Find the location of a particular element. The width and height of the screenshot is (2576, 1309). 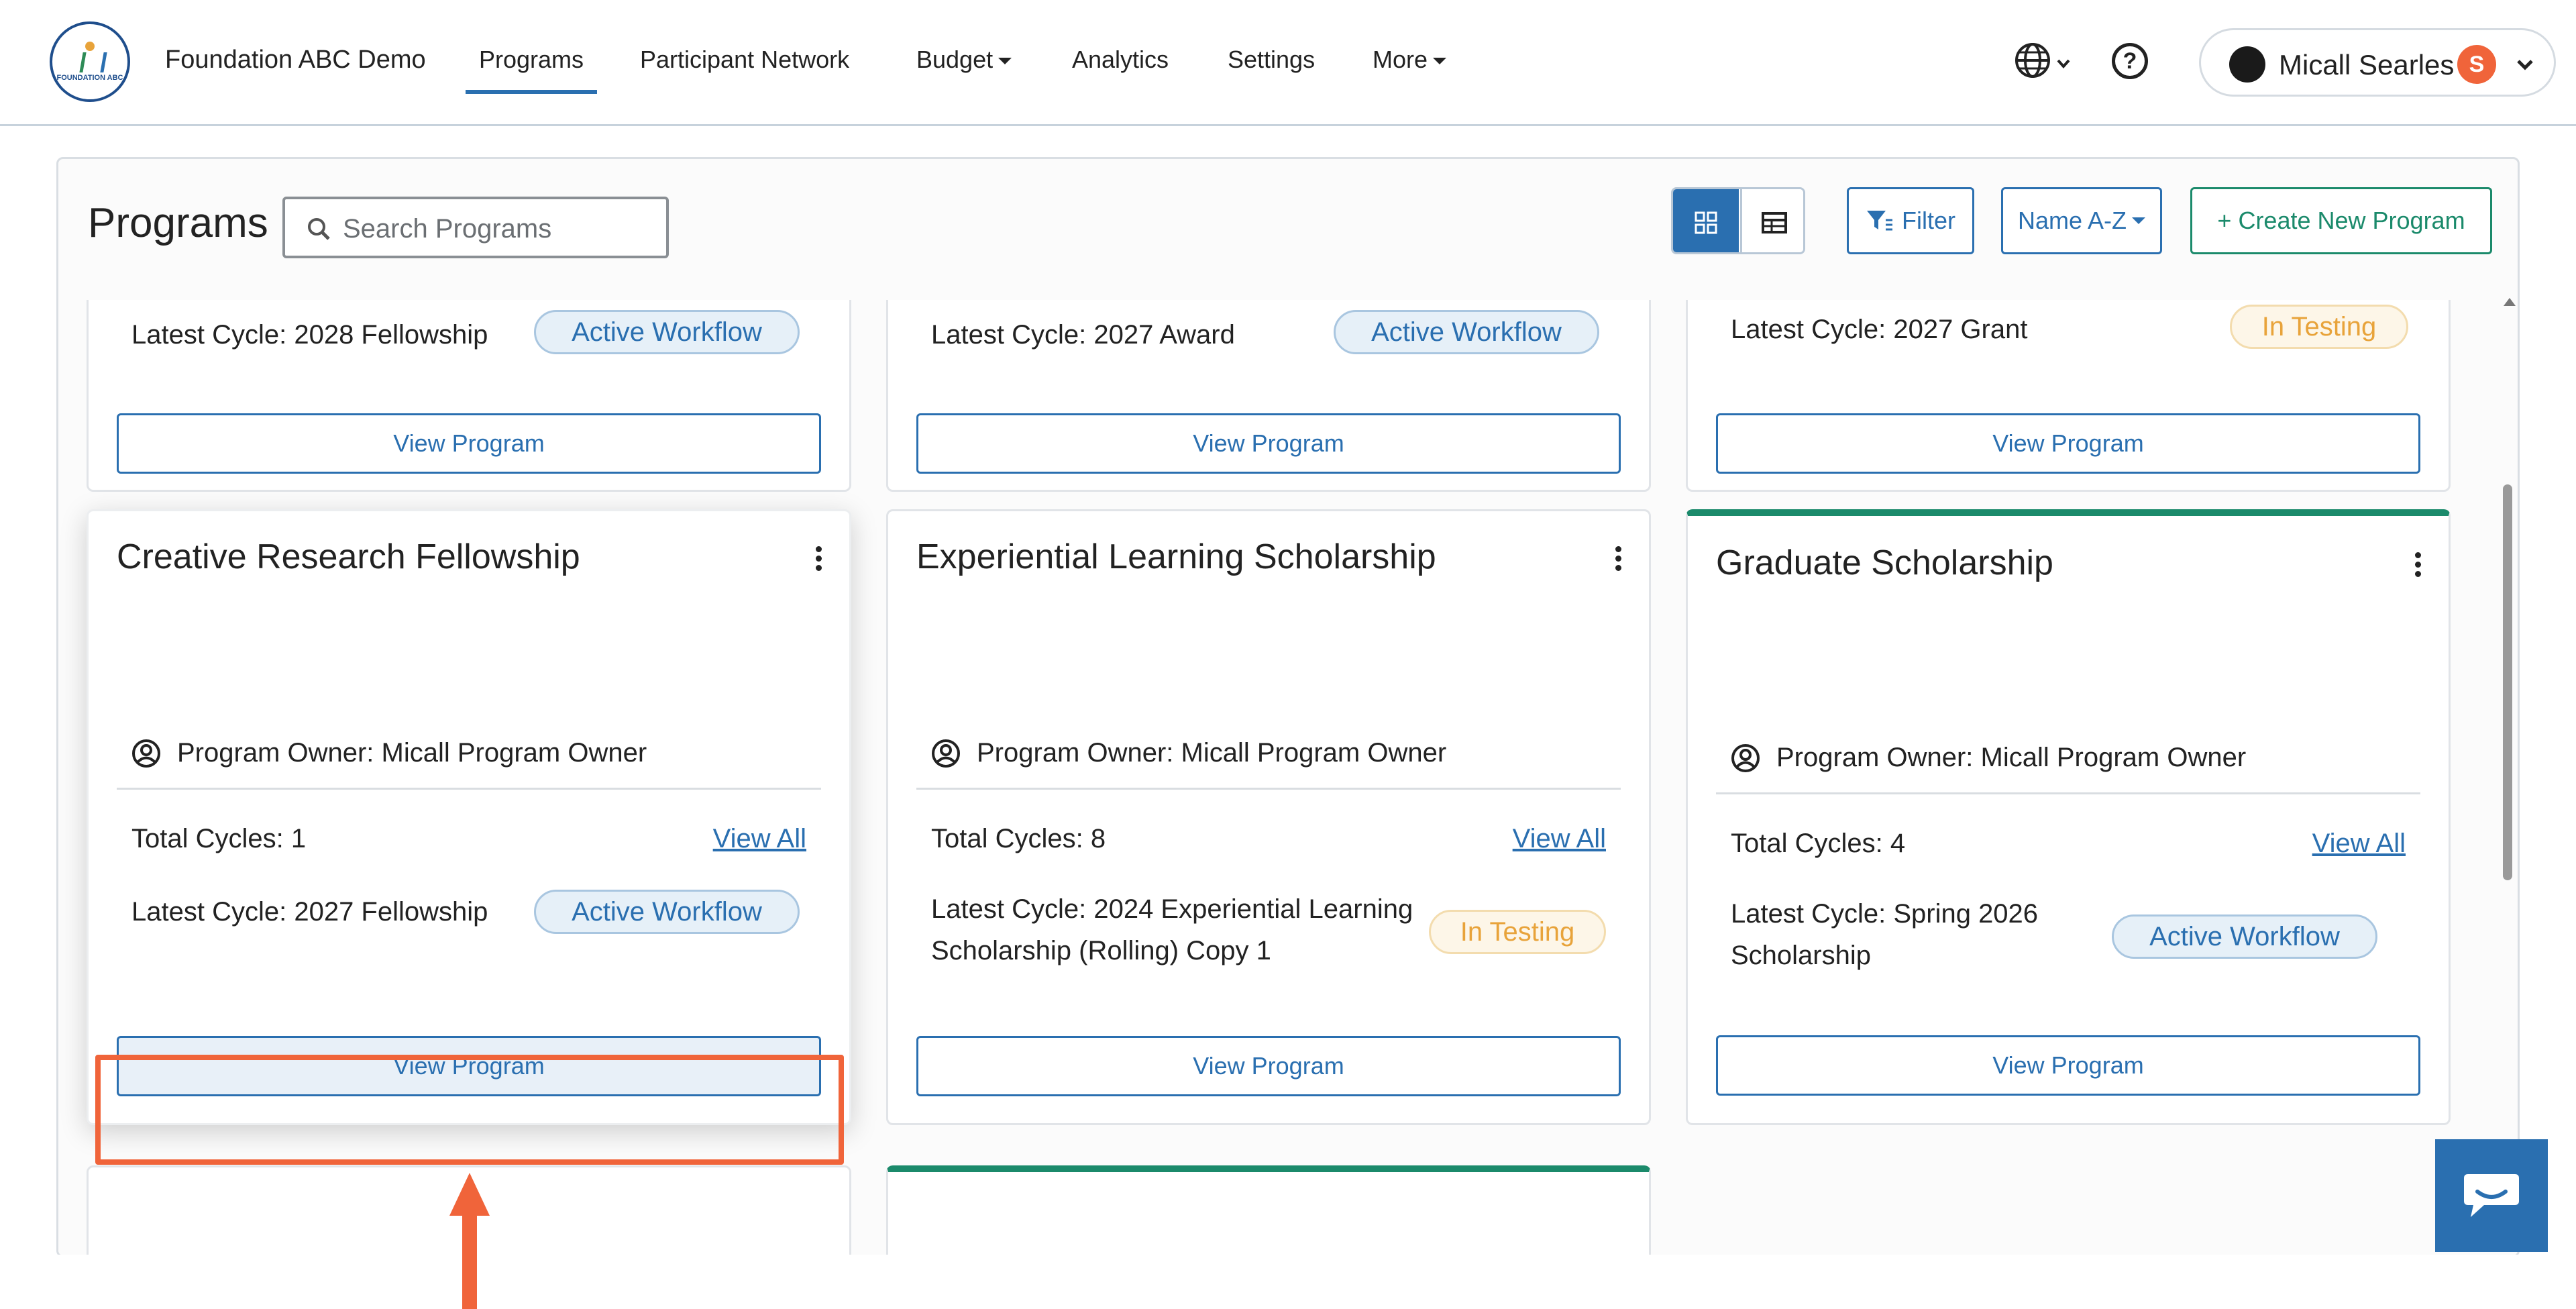

scroll-up-arrow-icon is located at coordinates (2510, 302).